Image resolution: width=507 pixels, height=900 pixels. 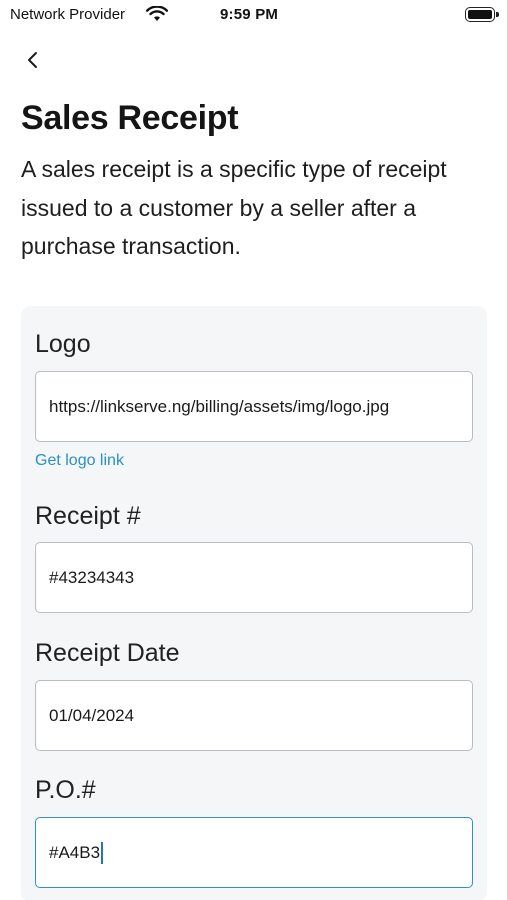 What do you see at coordinates (254, 715) in the screenshot?
I see `receipt-date-input: 01/04/2024` at bounding box center [254, 715].